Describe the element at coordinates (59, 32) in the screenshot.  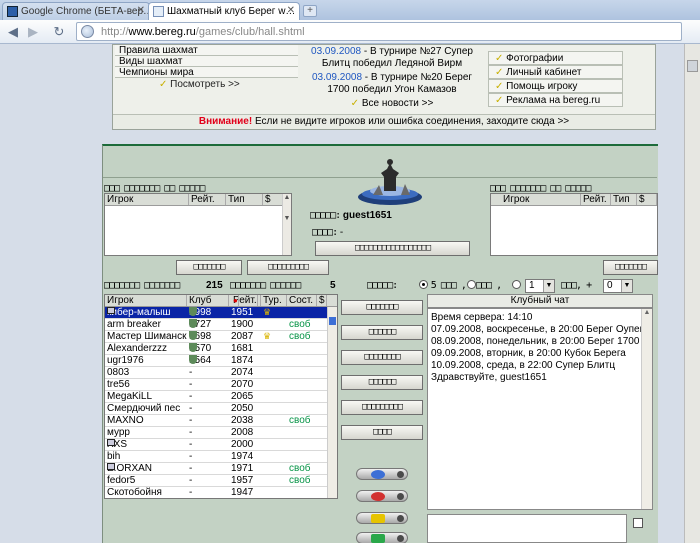
I see `reload-icon: ↻` at that location.